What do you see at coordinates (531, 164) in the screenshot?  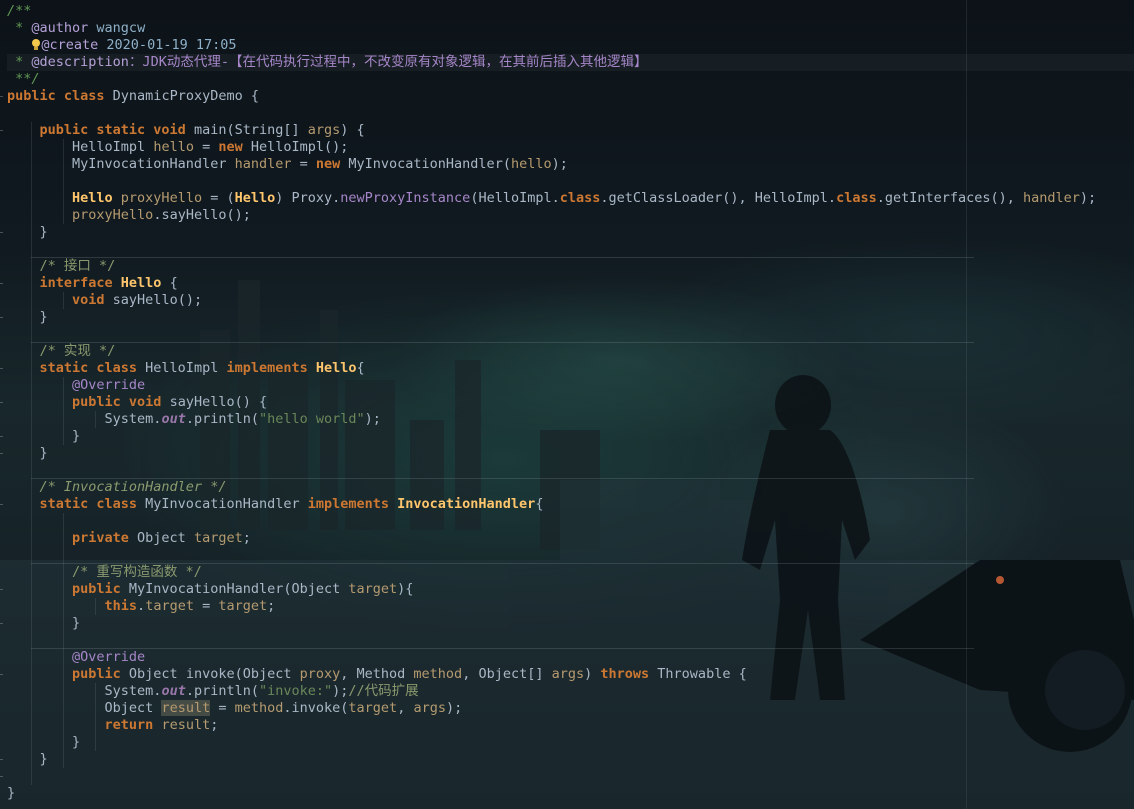 I see `code-token: hello` at bounding box center [531, 164].